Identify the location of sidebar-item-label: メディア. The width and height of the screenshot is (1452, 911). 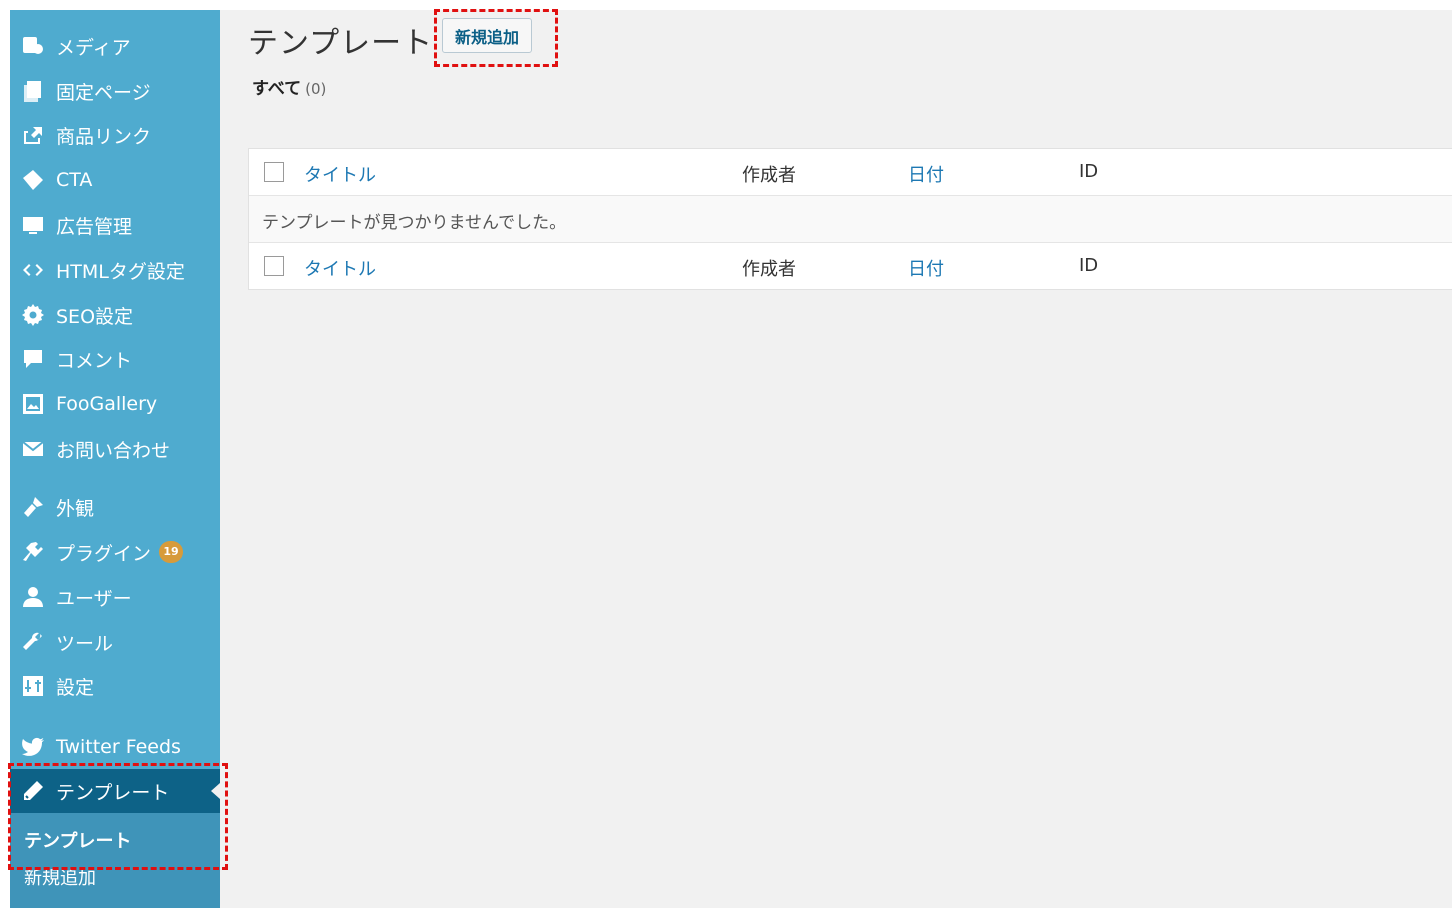
(93, 47).